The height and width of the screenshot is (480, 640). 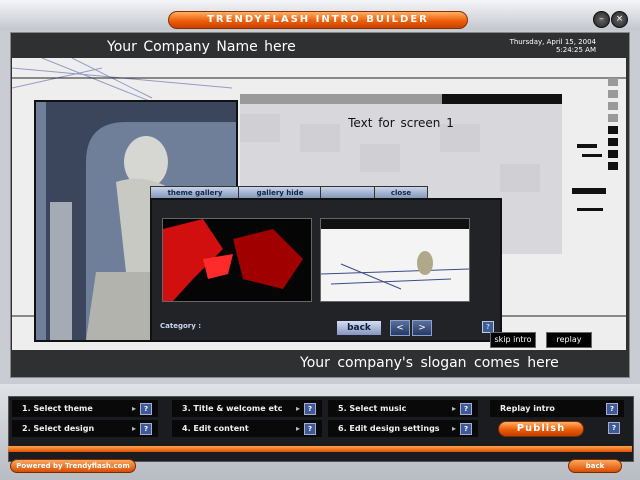 I want to click on close-icon: ×, so click(x=619, y=19).